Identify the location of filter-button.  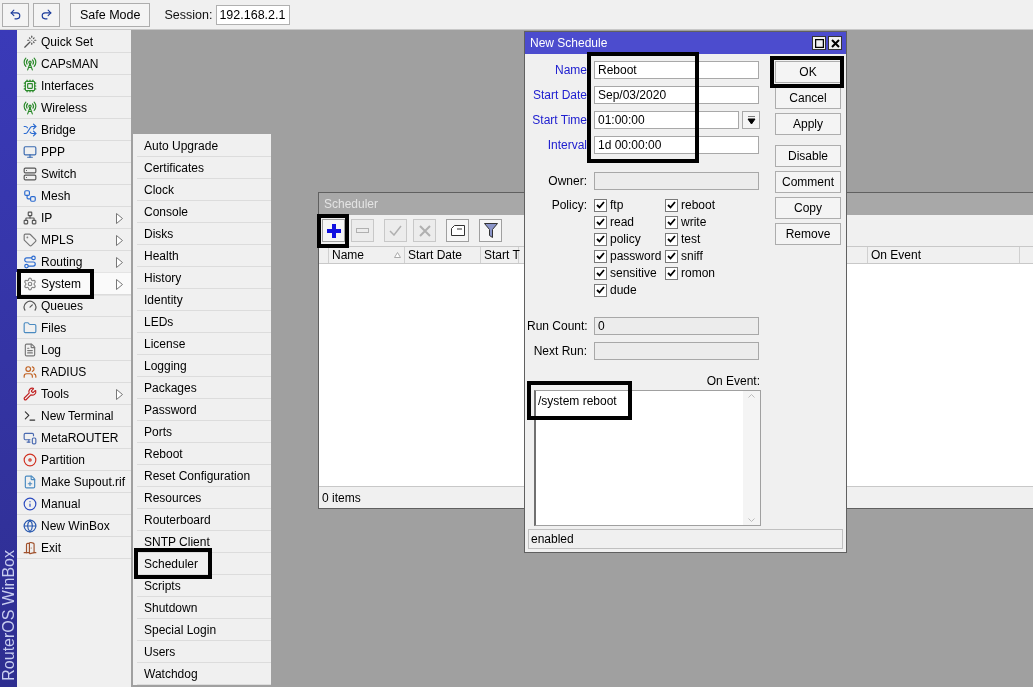
(490, 230).